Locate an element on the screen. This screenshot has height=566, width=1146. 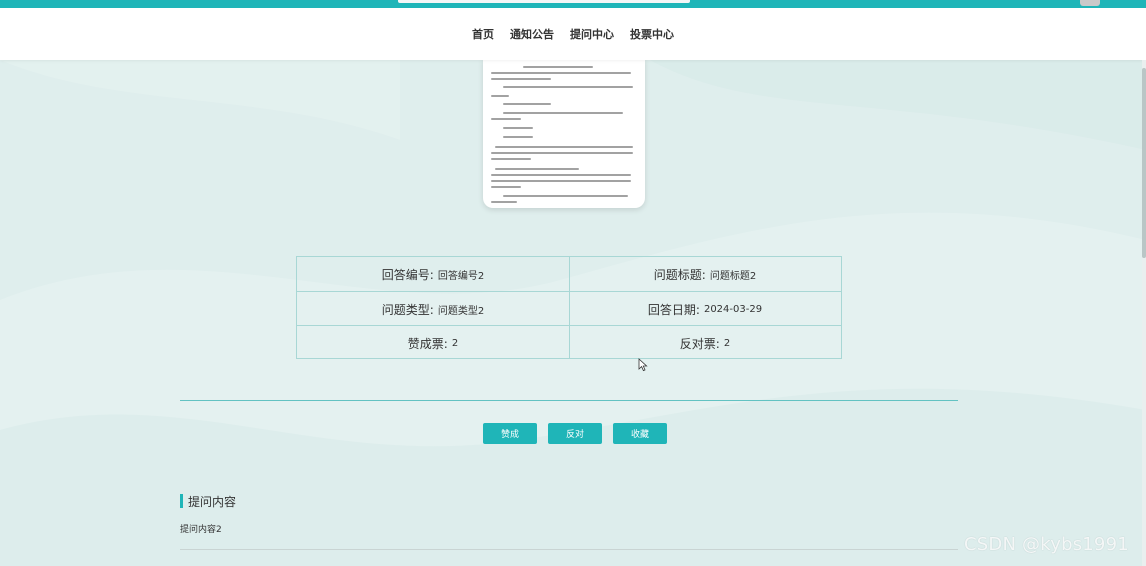
top-search-strip is located at coordinates (544, 1).